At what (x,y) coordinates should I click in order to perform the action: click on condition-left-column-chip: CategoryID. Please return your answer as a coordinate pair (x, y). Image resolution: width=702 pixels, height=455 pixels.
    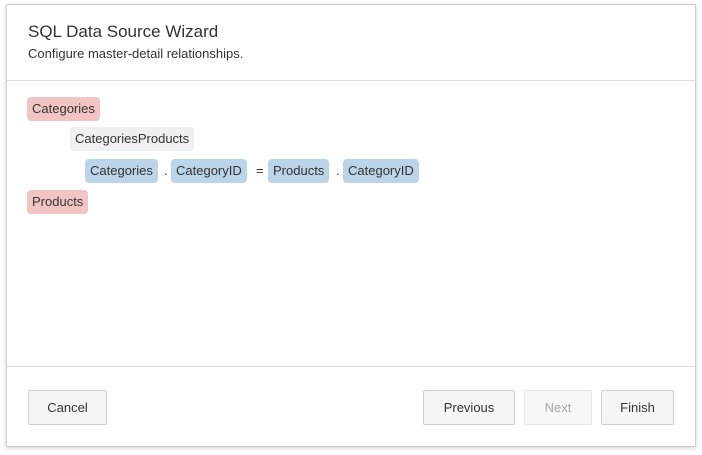
    Looking at the image, I should click on (209, 171).